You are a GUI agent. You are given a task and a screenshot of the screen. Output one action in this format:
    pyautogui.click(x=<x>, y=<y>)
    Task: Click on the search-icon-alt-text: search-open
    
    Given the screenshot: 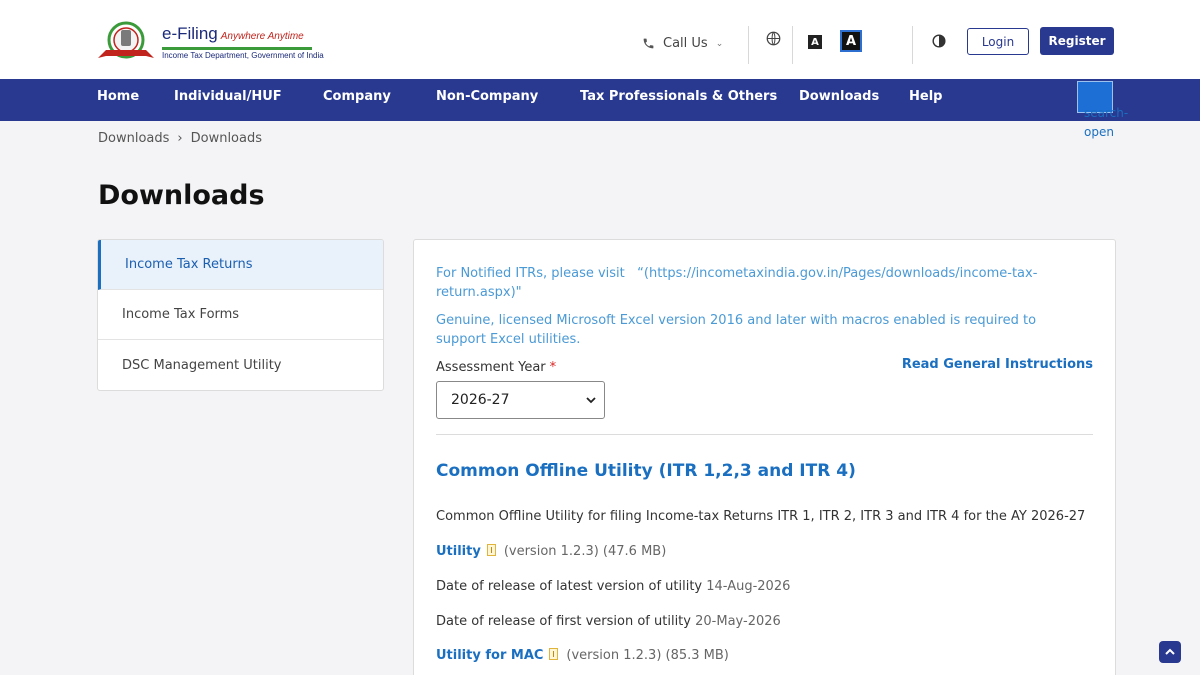 What is the action you would take?
    pyautogui.click(x=1114, y=123)
    